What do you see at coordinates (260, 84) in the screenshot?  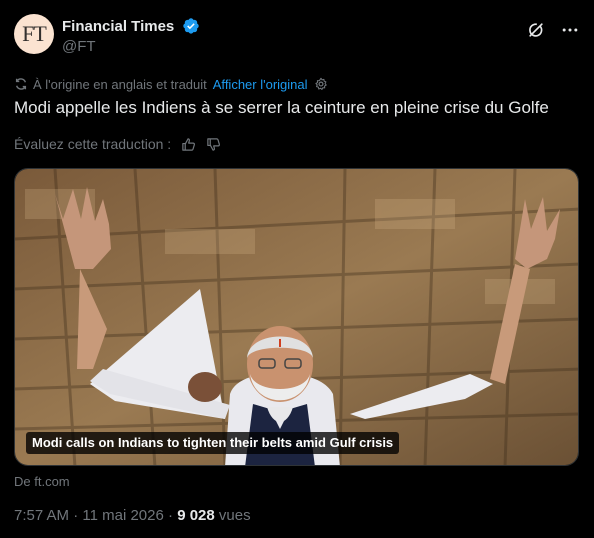 I see `show-original-link: Afficher l'original` at bounding box center [260, 84].